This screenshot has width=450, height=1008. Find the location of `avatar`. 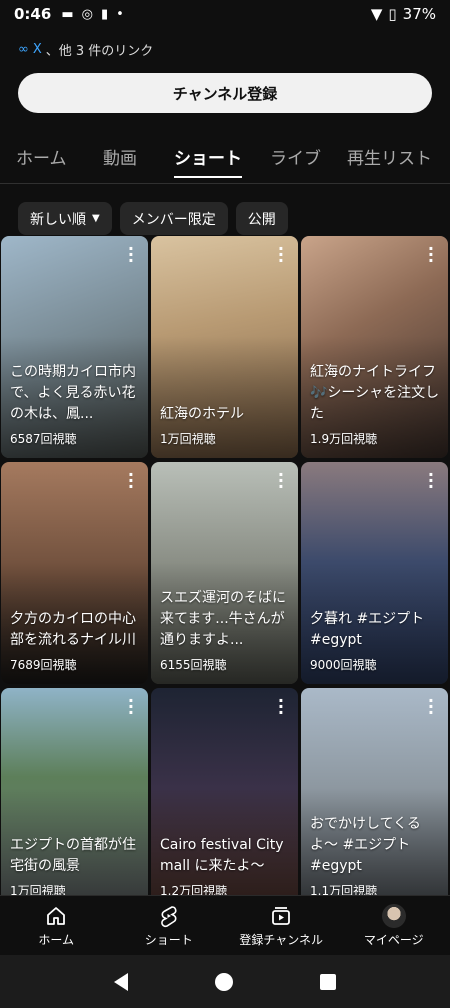

avatar is located at coordinates (393, 915).